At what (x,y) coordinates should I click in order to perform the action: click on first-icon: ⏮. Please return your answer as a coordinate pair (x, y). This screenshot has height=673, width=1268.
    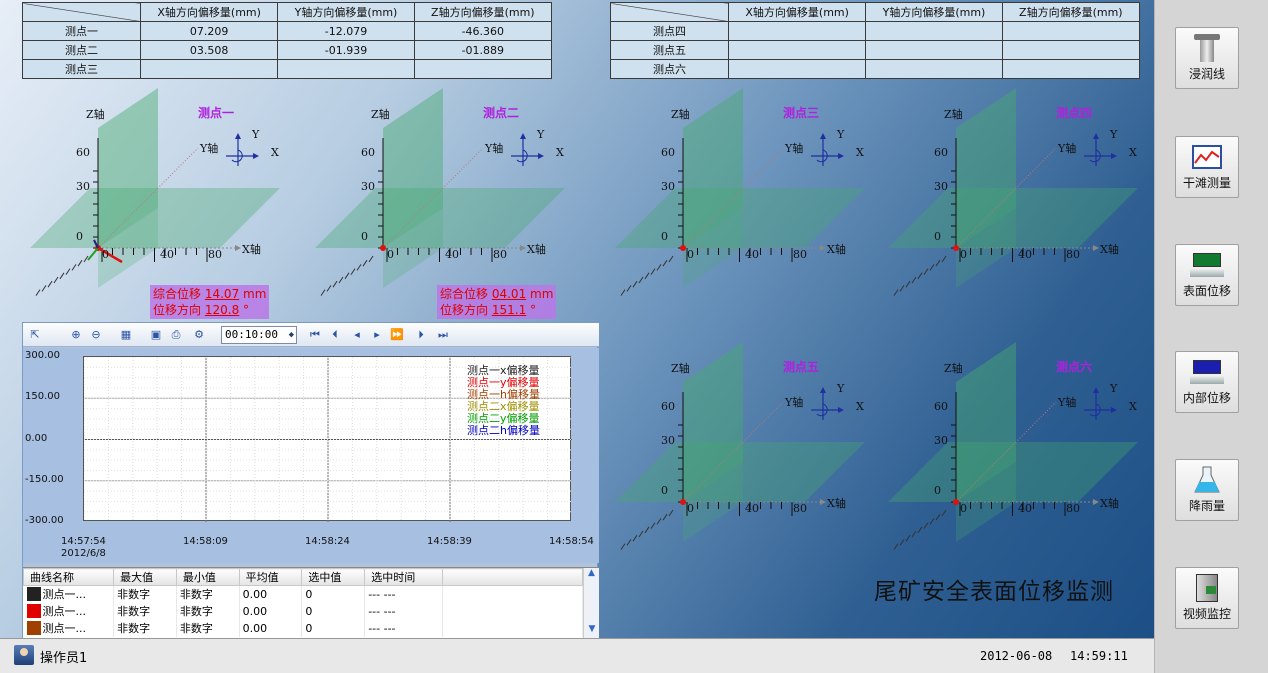
    Looking at the image, I should click on (315, 335).